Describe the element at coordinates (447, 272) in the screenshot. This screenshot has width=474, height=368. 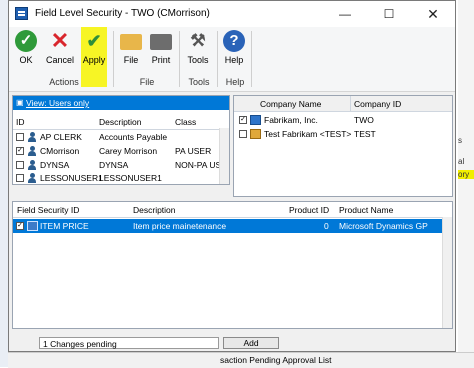
I see `fields-scrollbar` at that location.